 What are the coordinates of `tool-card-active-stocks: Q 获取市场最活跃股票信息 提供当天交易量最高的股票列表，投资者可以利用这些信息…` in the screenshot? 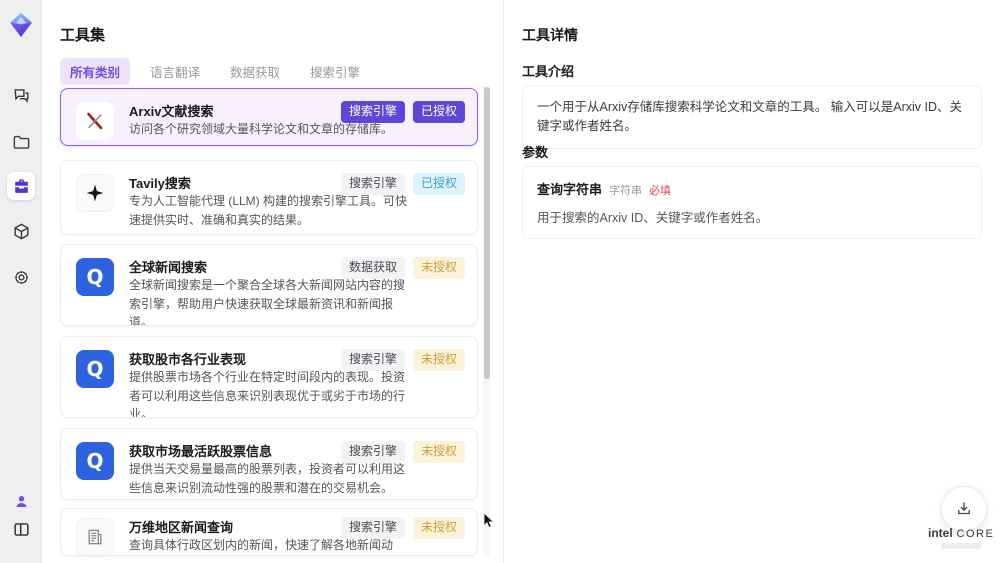 It's located at (269, 464).